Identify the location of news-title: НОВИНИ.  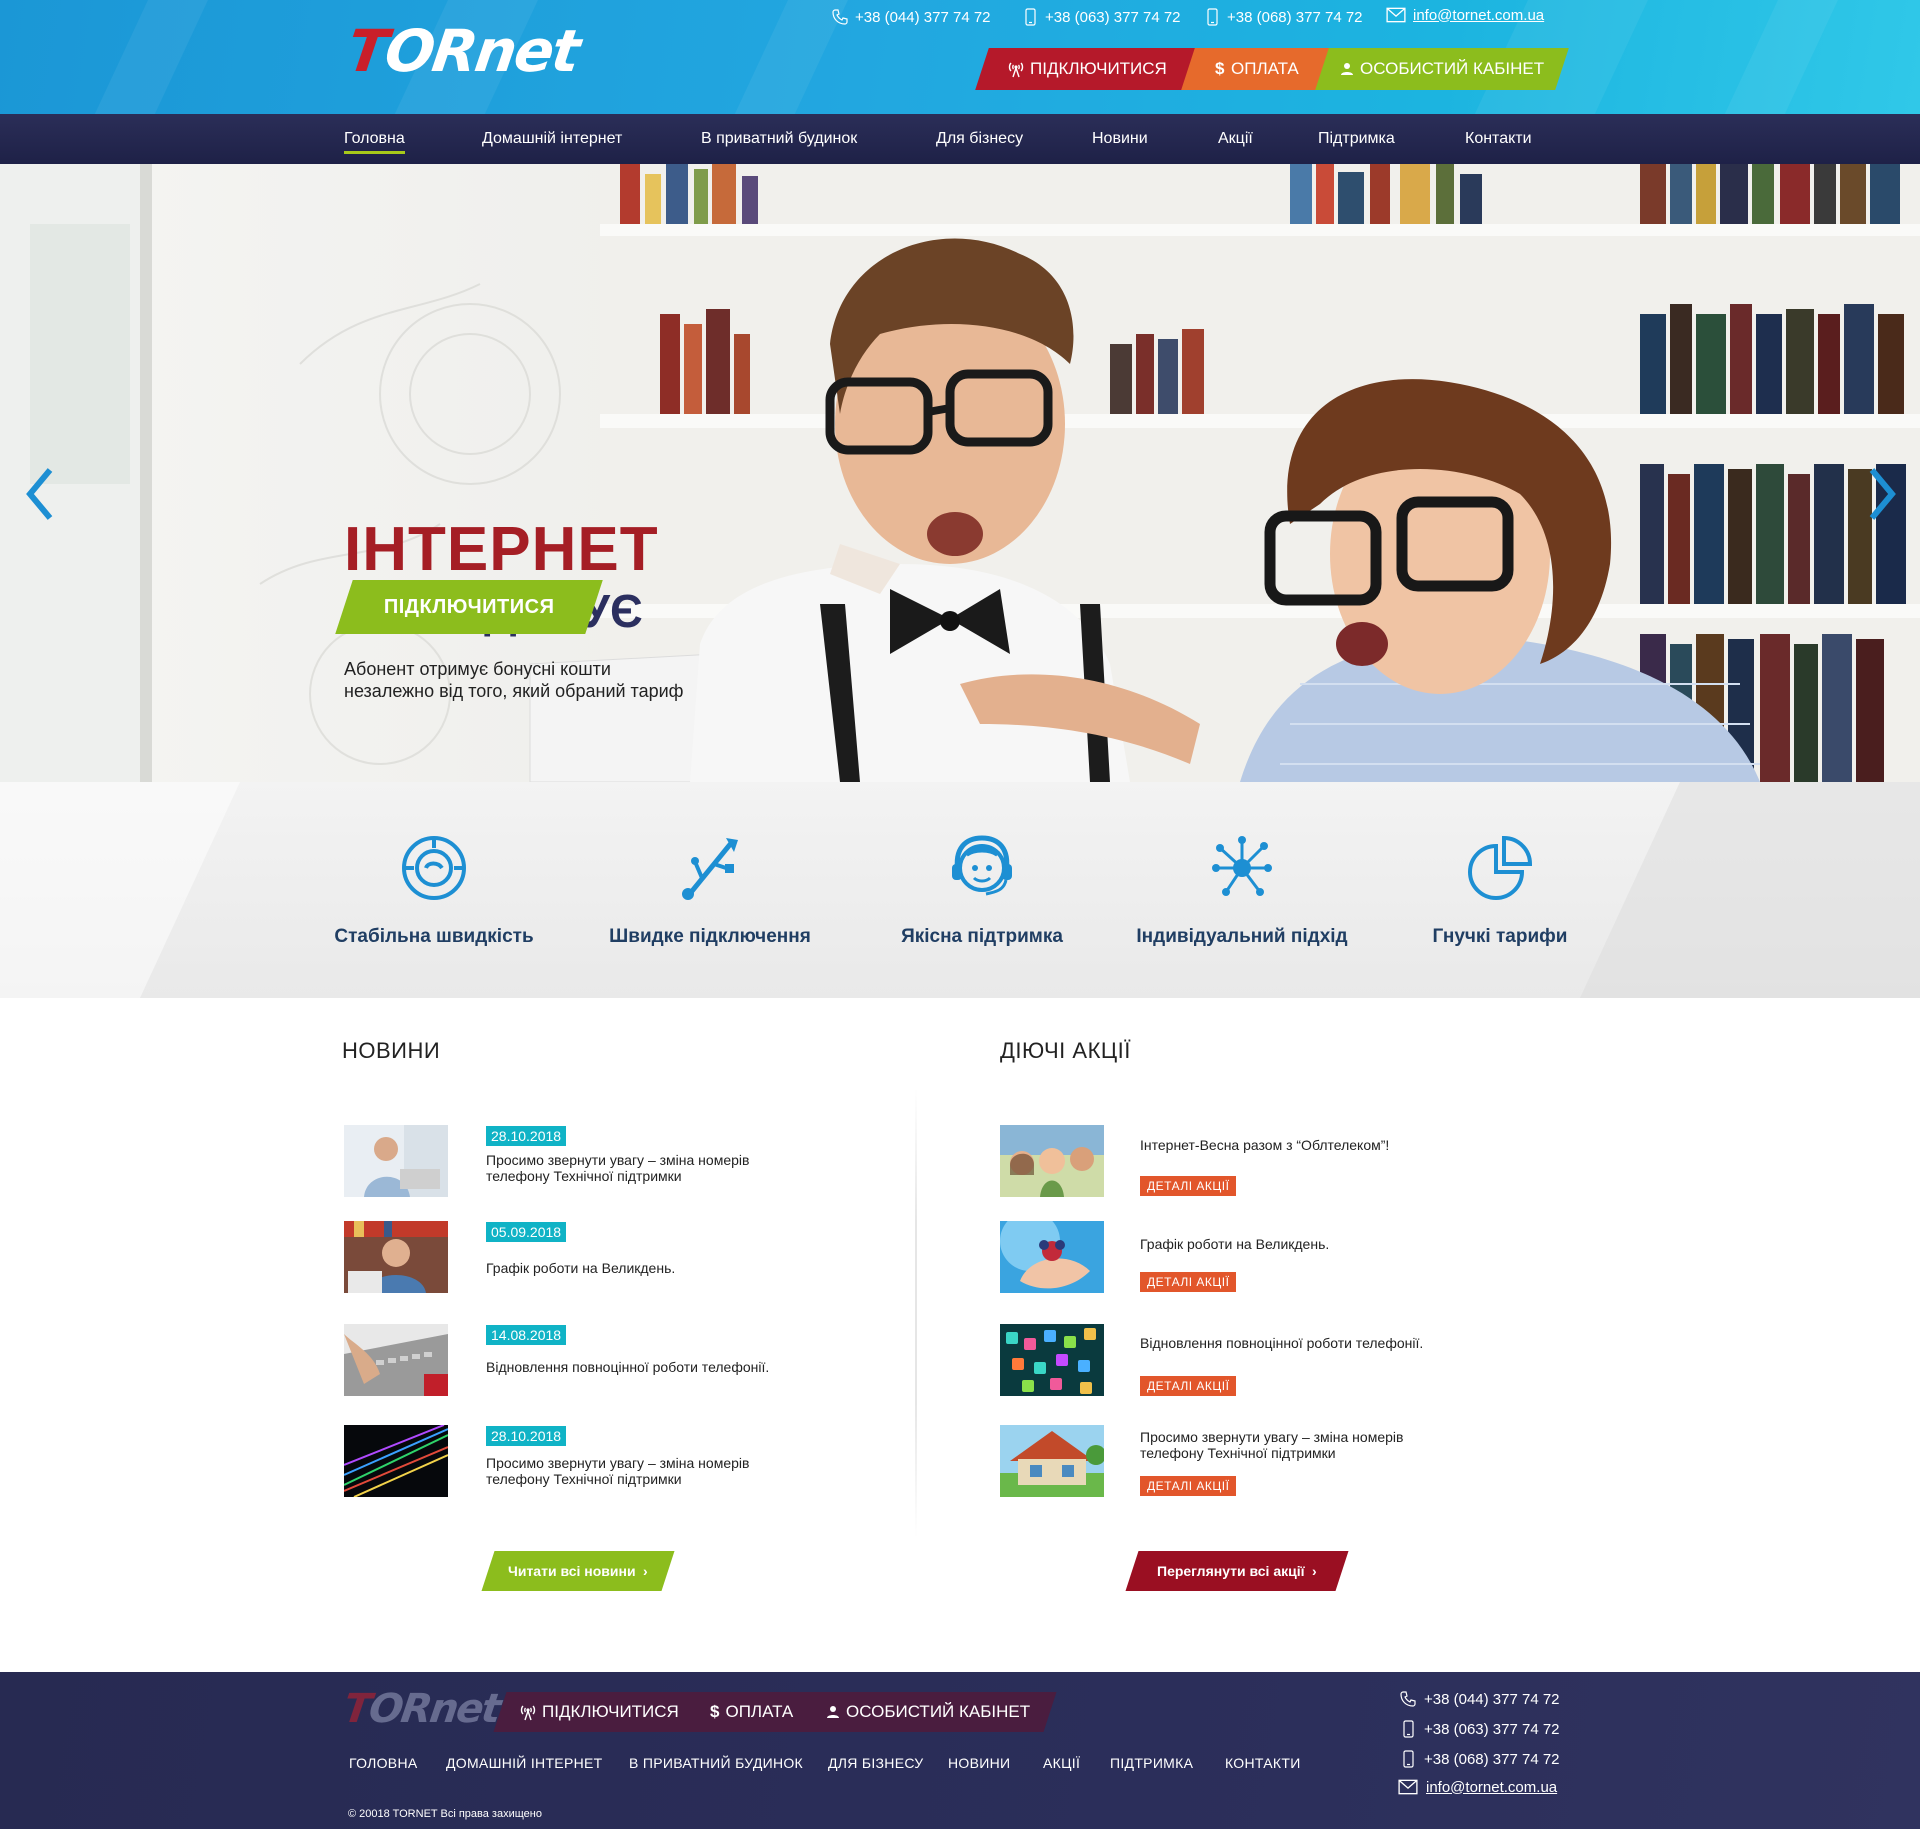
(391, 1050).